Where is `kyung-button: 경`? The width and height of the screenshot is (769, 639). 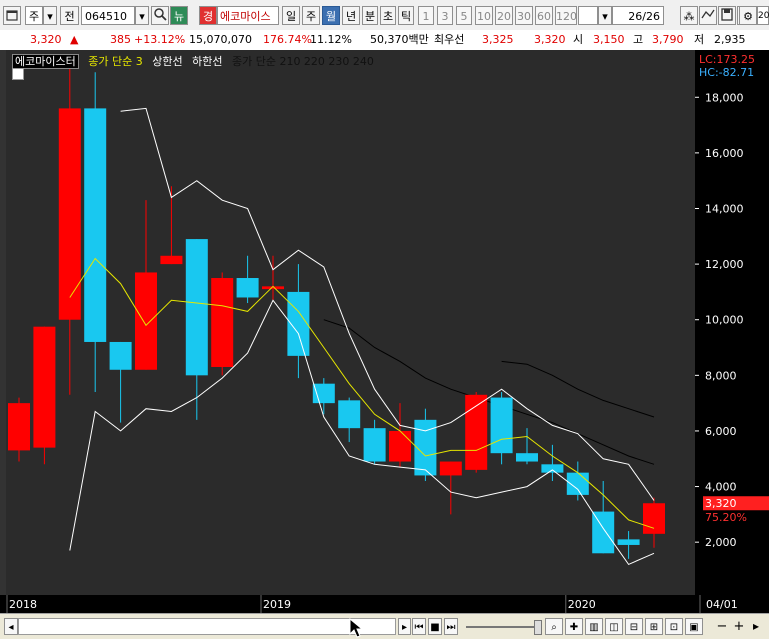 kyung-button: 경 is located at coordinates (208, 15).